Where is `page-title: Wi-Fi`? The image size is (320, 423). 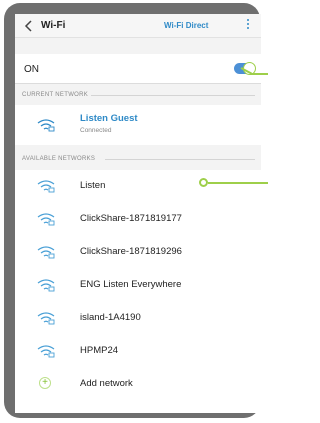 page-title: Wi-Fi is located at coordinates (53, 25).